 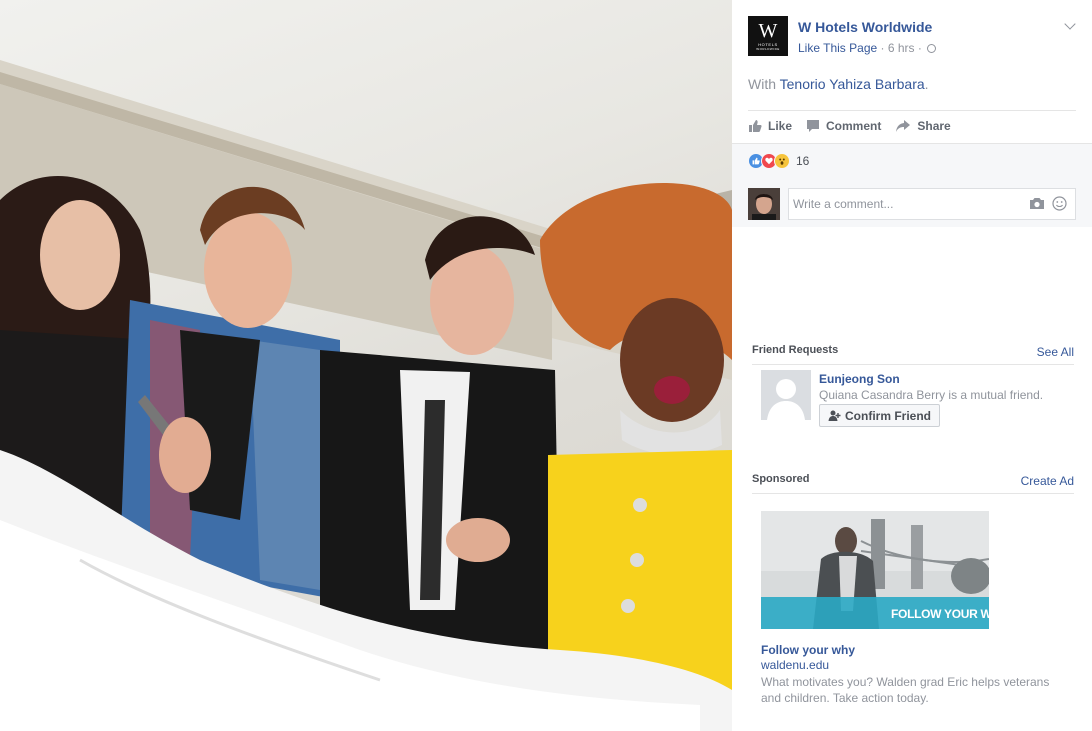 What do you see at coordinates (837, 48) in the screenshot?
I see `like-page-link: Like This Page` at bounding box center [837, 48].